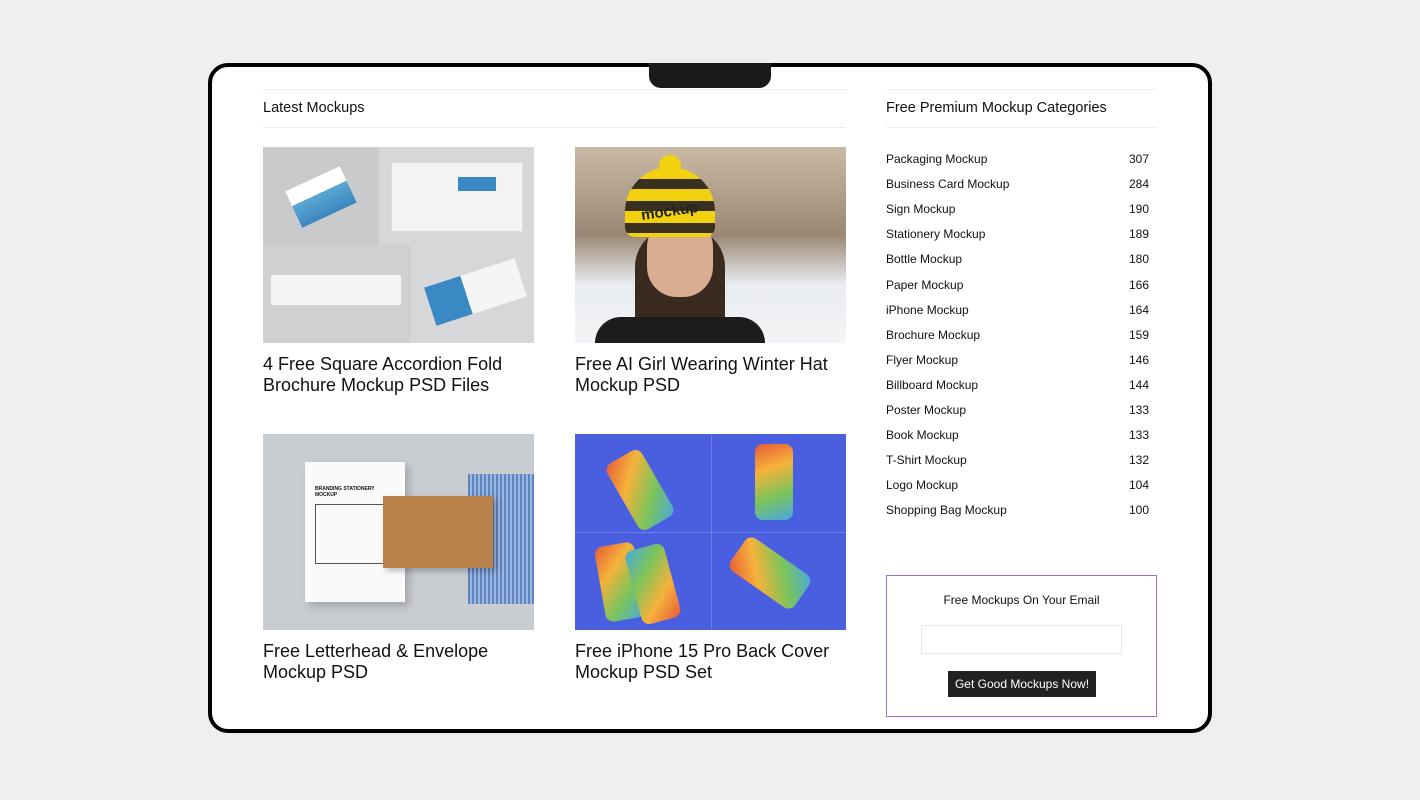 The width and height of the screenshot is (1420, 800). I want to click on categories-heading: Free Premium Mockup Categories, so click(996, 108).